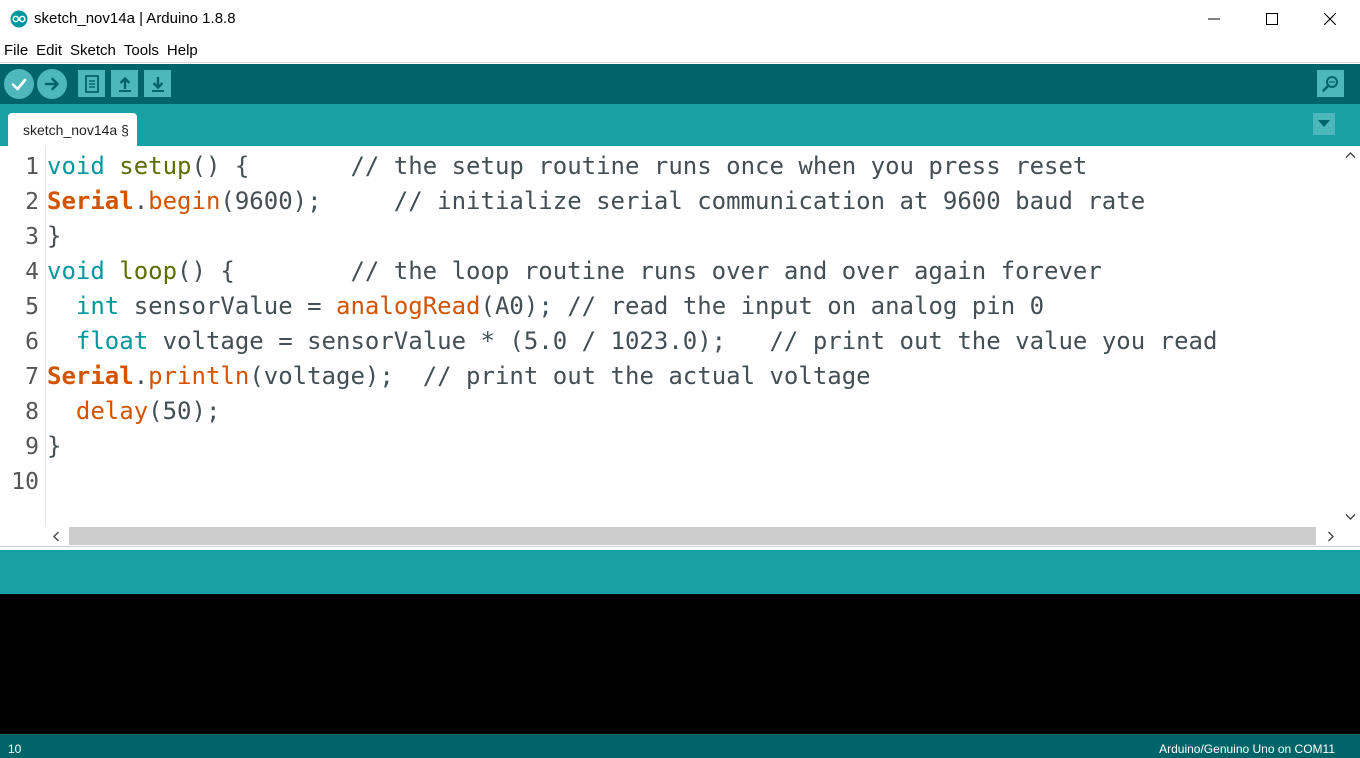 Image resolution: width=1360 pixels, height=758 pixels. I want to click on chevron-down-icon, so click(1324, 123).